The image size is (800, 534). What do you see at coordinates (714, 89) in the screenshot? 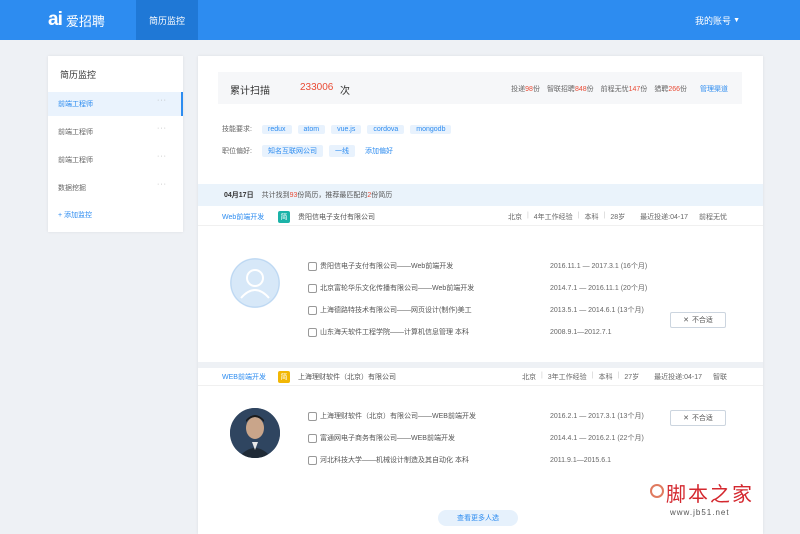
I see `manage-channels-link: 管理渠道` at bounding box center [714, 89].